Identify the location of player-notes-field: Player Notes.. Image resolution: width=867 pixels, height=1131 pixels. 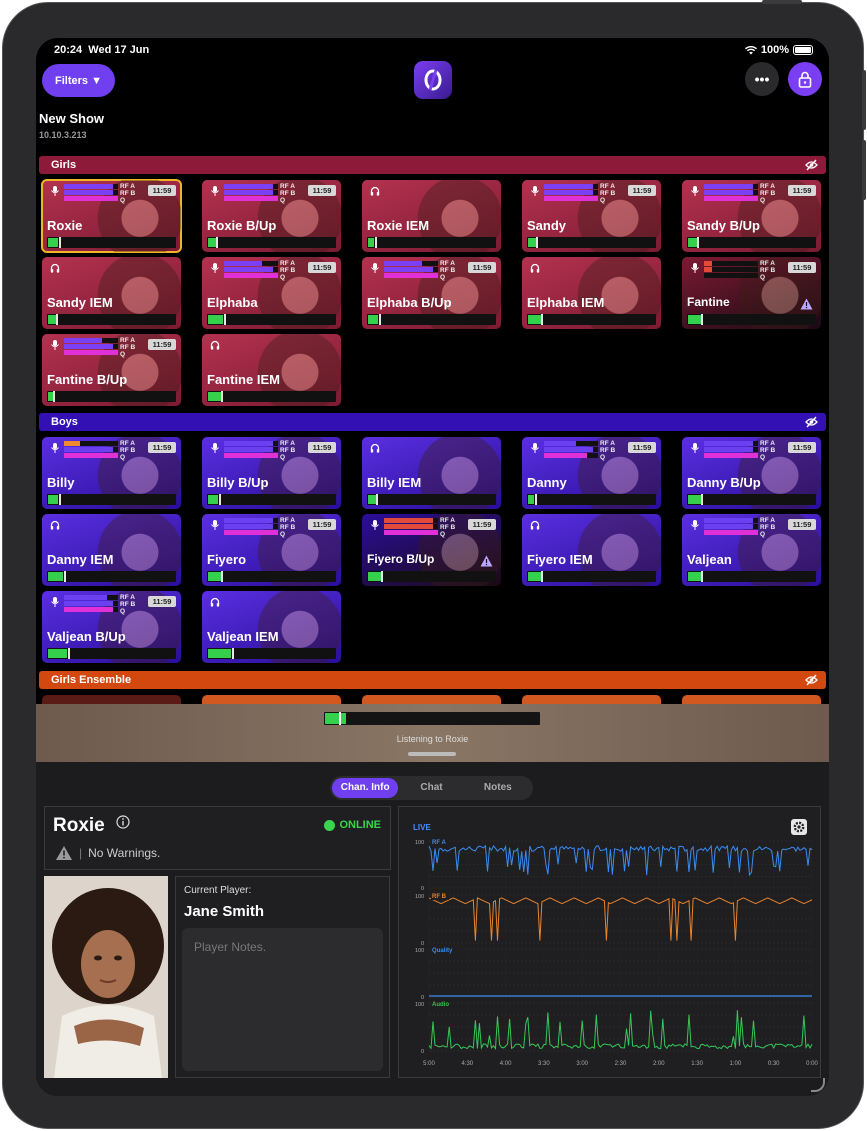
(282, 999).